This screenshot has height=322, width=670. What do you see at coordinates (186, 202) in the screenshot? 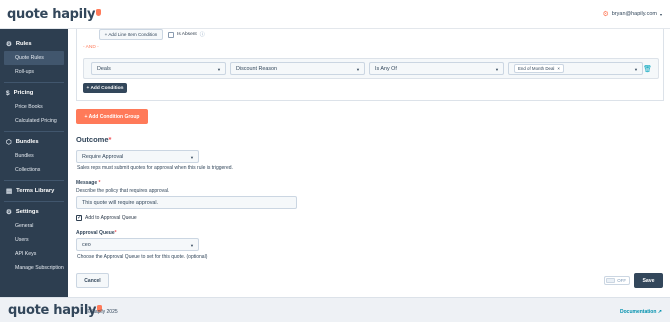
I see `message-input: This quote will require approval.` at bounding box center [186, 202].